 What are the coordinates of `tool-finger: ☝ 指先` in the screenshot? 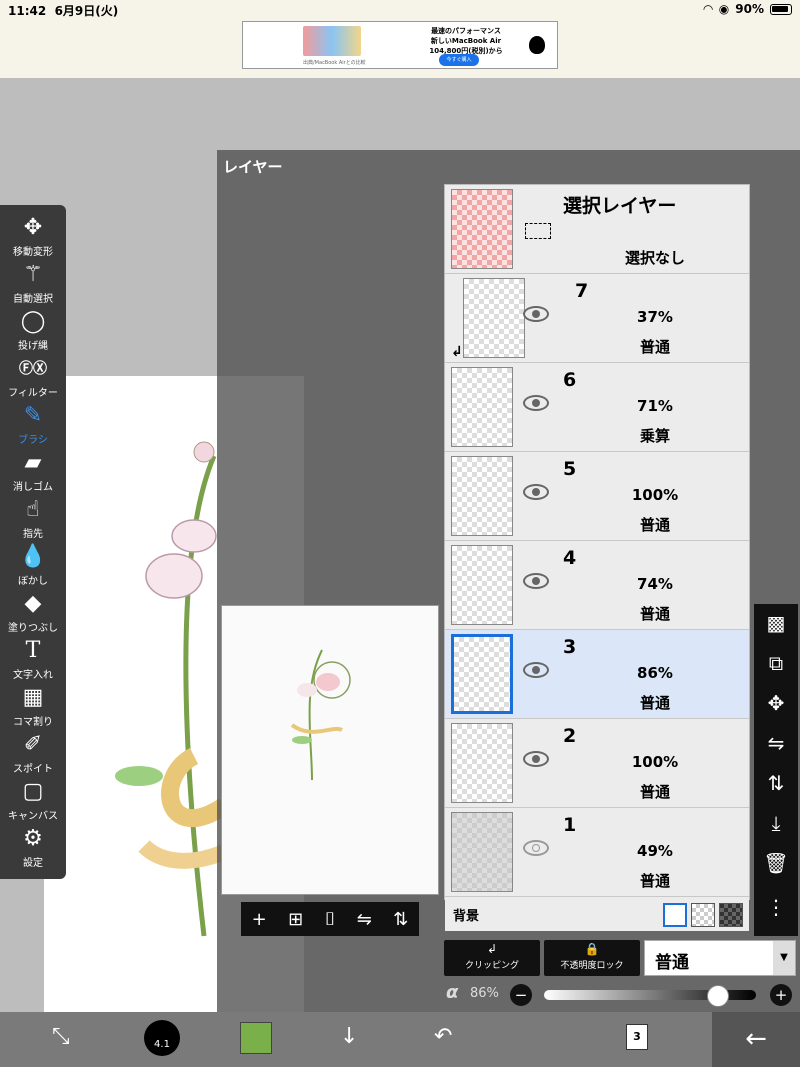 It's located at (33, 518).